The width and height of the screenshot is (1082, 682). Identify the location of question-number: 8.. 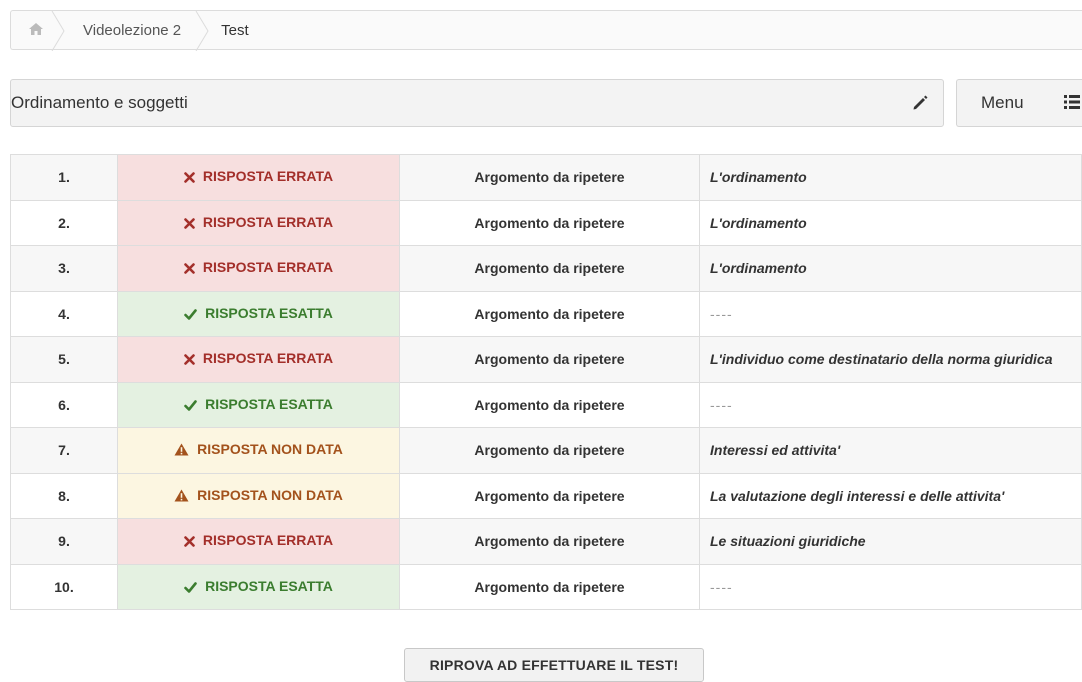
(64, 495).